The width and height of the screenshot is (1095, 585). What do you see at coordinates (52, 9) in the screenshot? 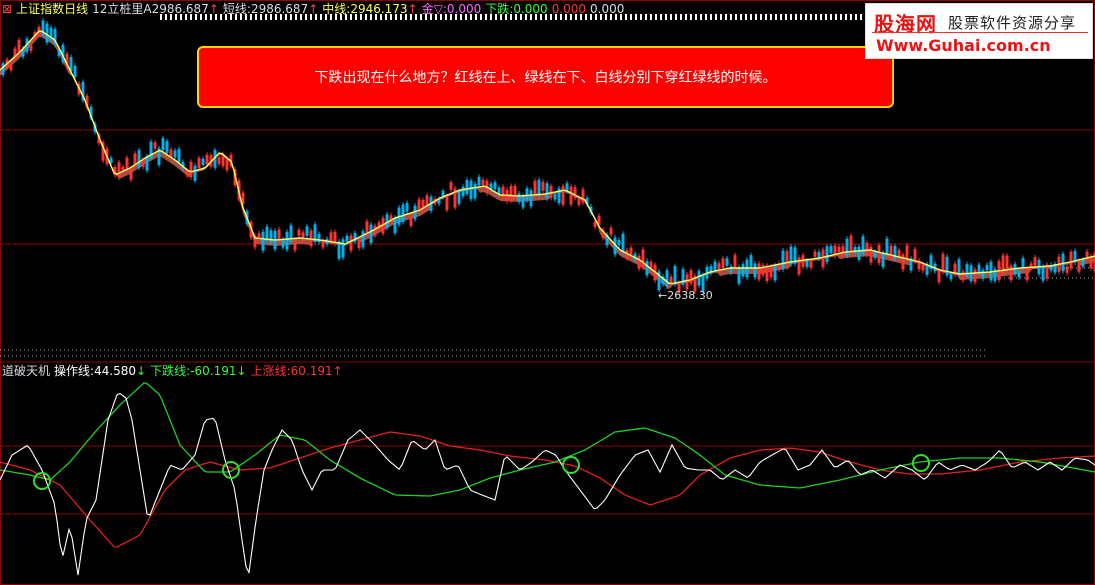
I see `main-chart-title: 上证指数日线` at bounding box center [52, 9].